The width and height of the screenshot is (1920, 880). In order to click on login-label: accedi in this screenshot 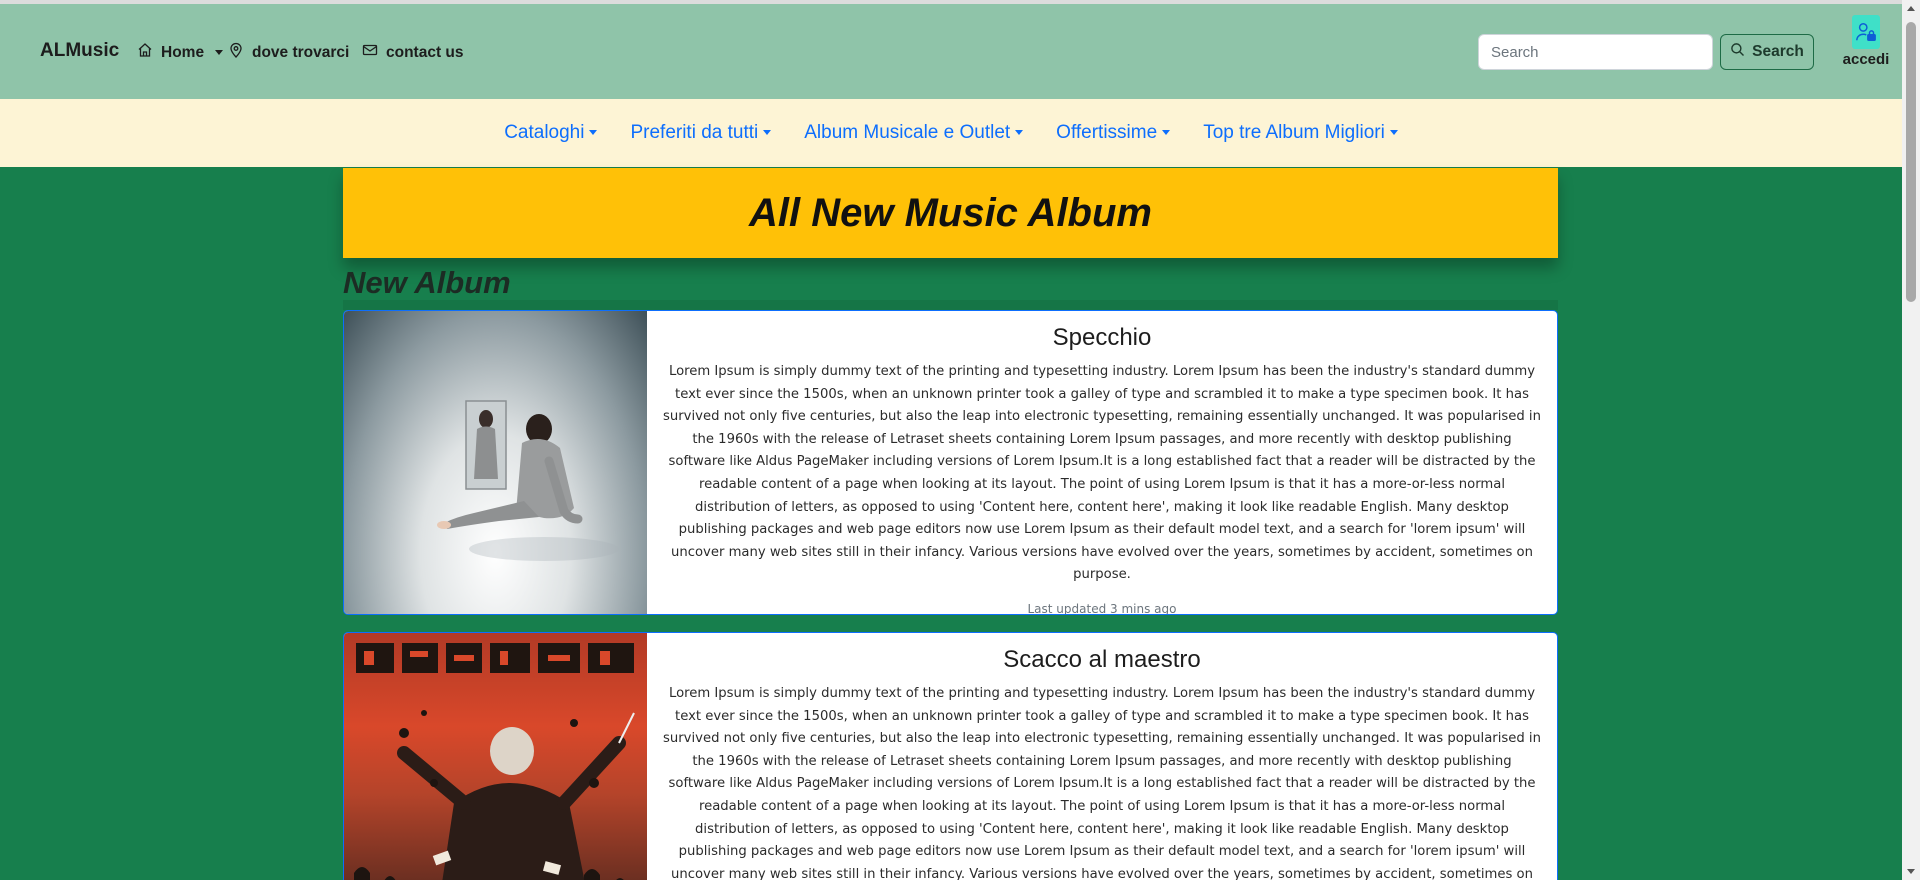, I will do `click(1866, 59)`.